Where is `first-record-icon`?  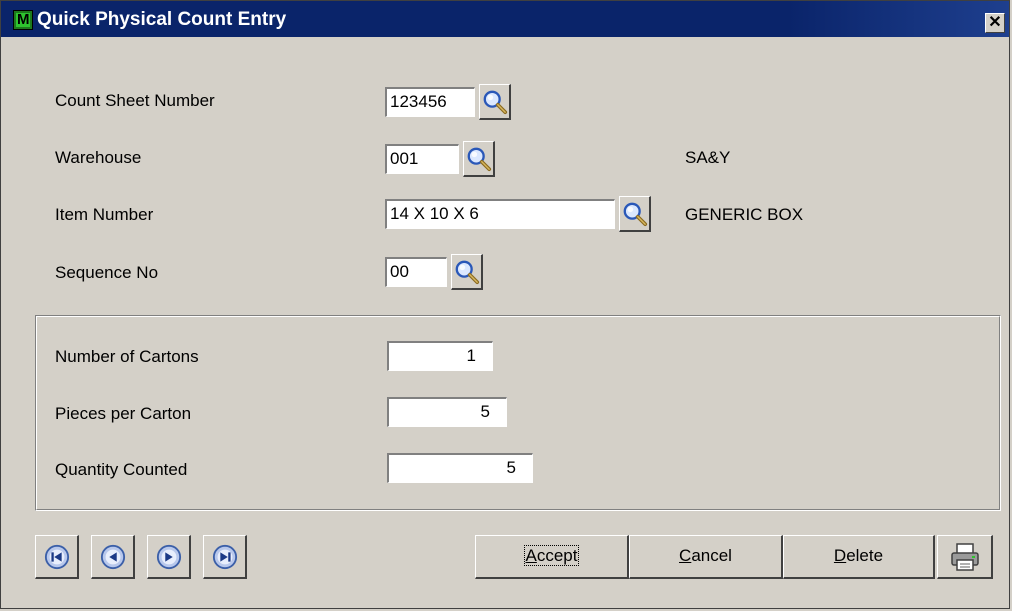 first-record-icon is located at coordinates (57, 557).